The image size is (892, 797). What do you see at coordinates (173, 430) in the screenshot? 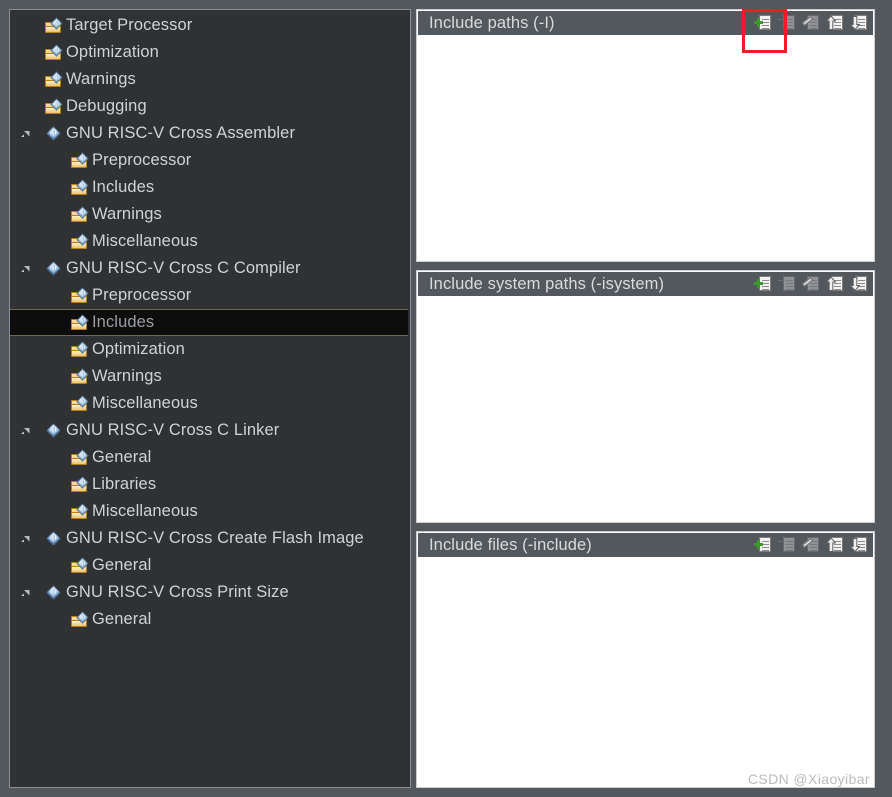
I see `tree-item-label: GNU RISC-V Cross C Linker` at bounding box center [173, 430].